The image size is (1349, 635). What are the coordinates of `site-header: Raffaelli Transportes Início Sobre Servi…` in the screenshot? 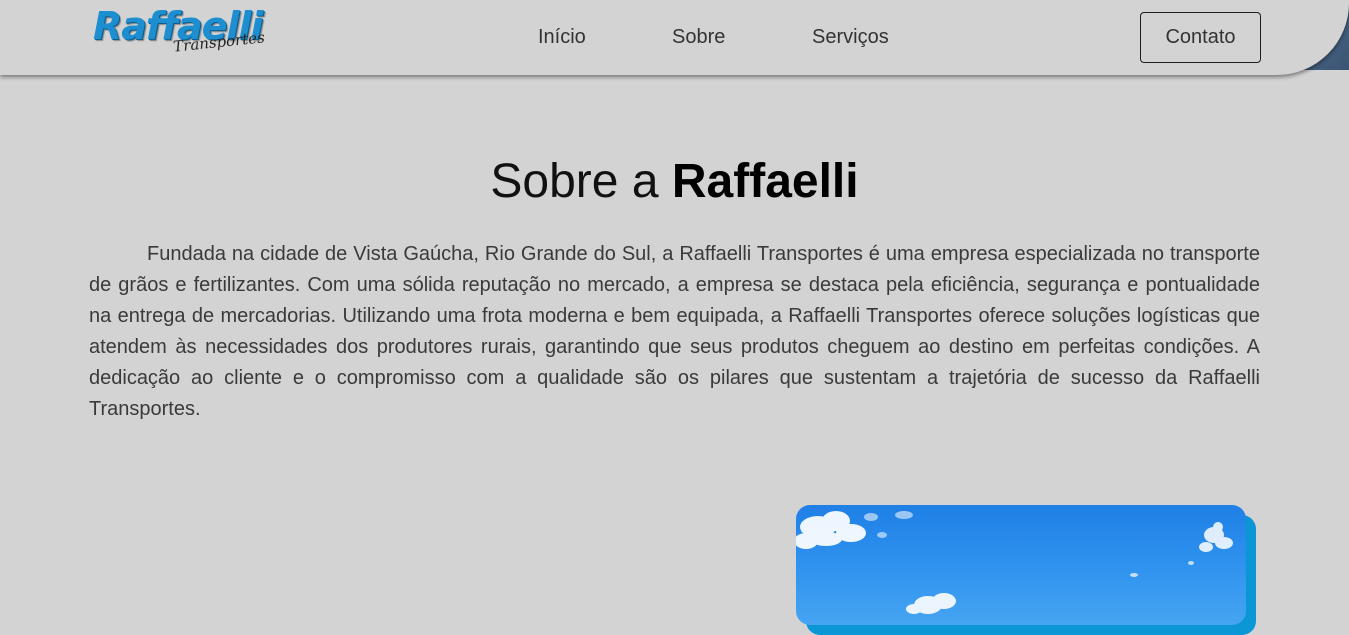 It's located at (674, 37).